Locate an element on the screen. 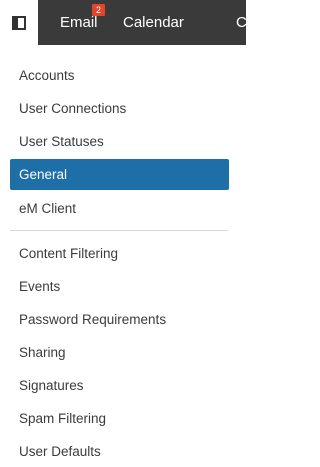 The height and width of the screenshot is (467, 320). tab-contacts: Conta is located at coordinates (256, 22).